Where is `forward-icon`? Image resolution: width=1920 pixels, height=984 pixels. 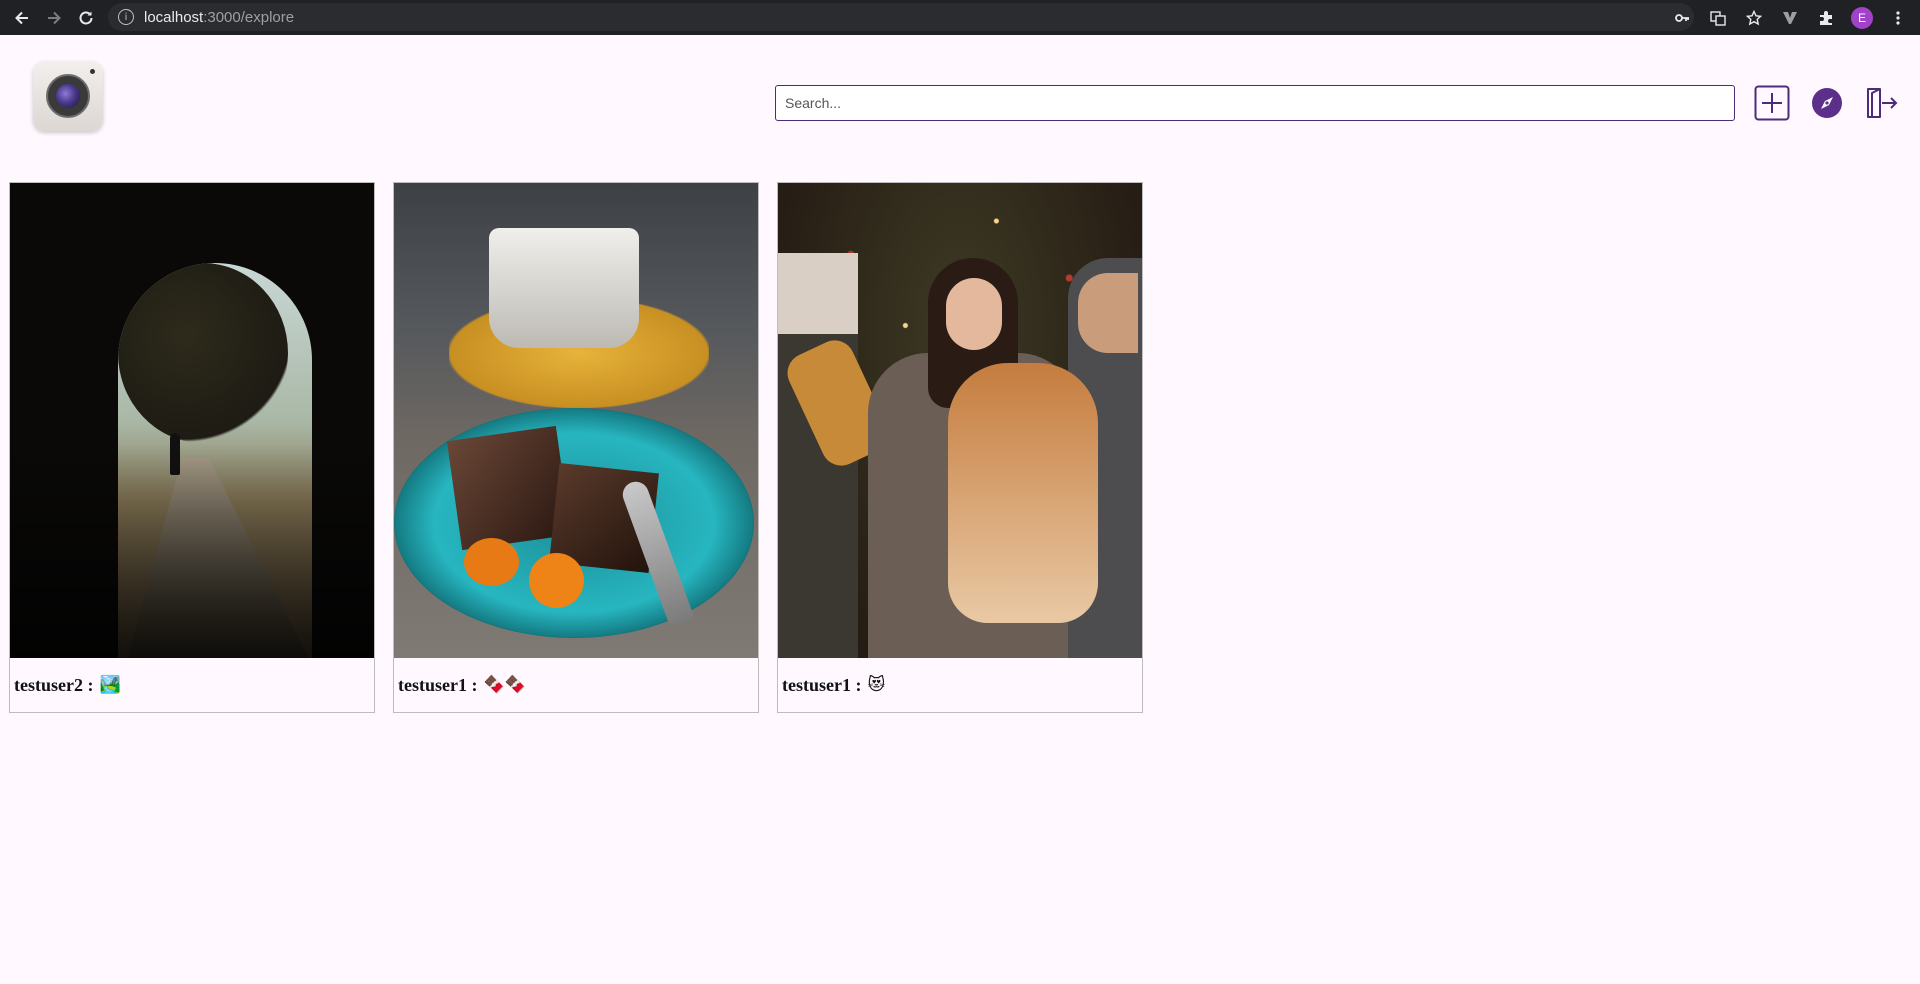 forward-icon is located at coordinates (54, 18).